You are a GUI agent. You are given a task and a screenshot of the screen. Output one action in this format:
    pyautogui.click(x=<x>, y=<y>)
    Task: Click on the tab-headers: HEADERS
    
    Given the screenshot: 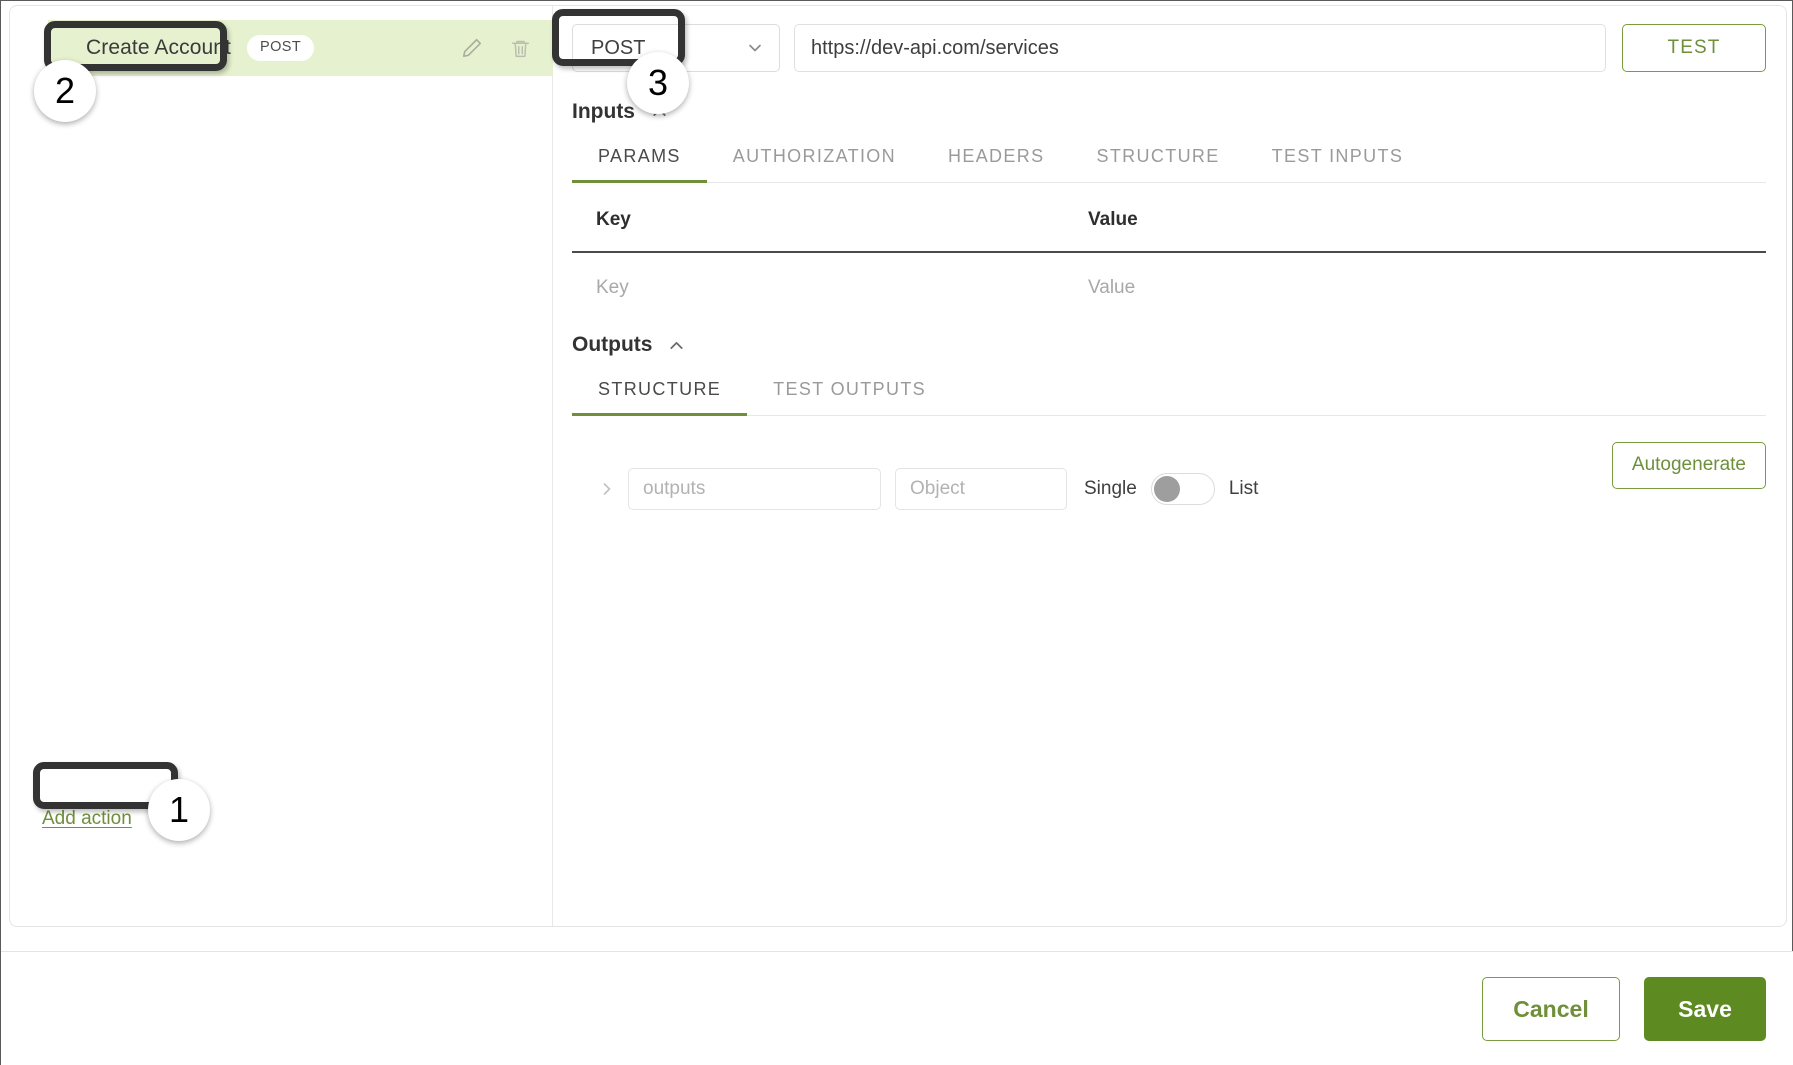 What is the action you would take?
    pyautogui.click(x=996, y=164)
    